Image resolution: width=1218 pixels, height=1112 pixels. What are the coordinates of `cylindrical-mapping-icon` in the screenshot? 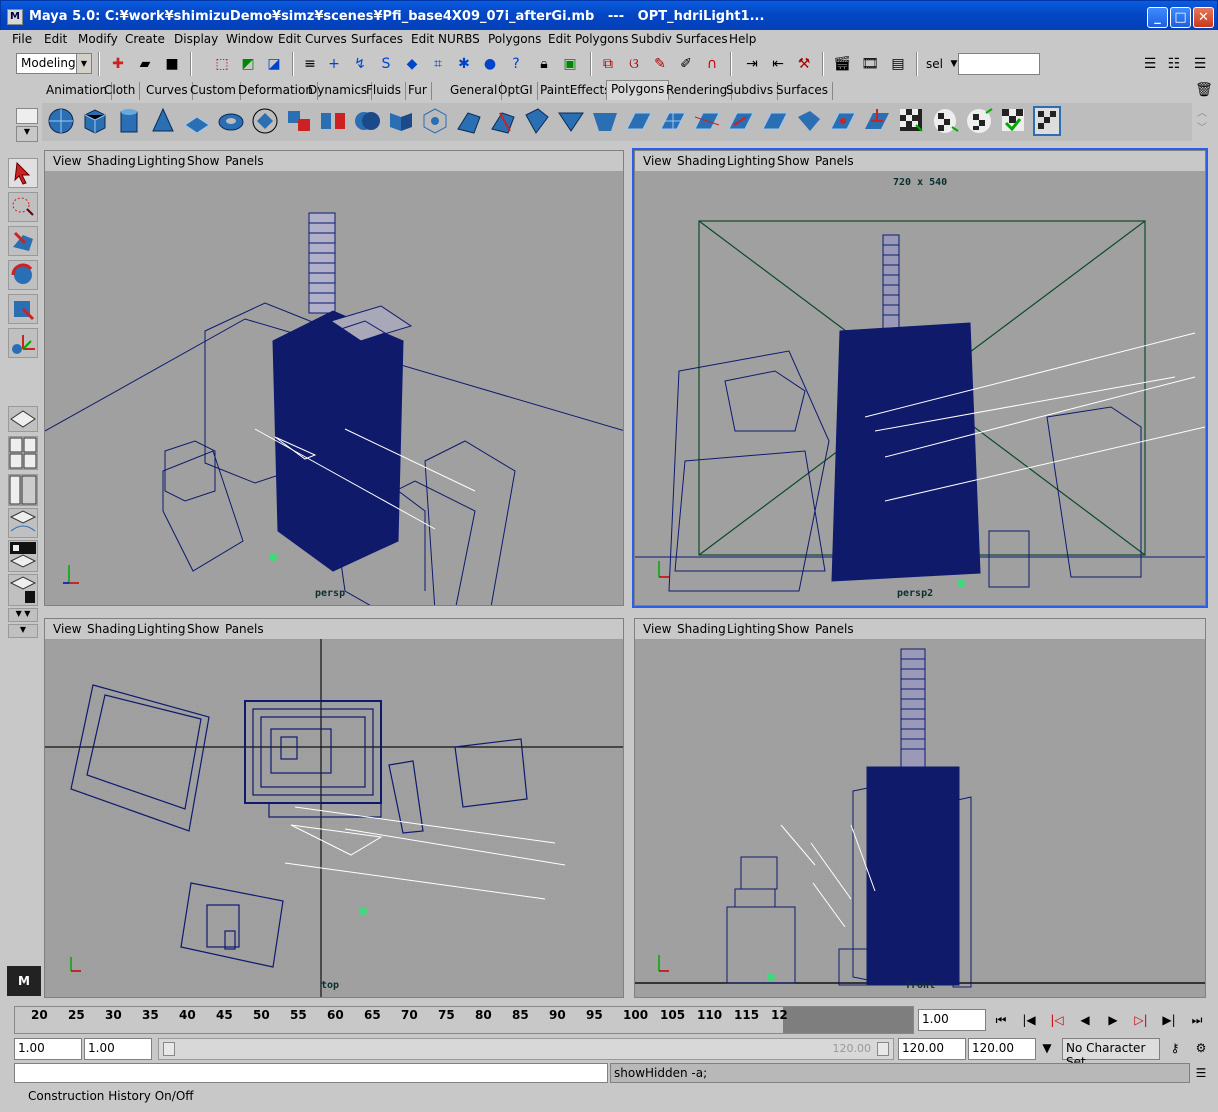 It's located at (945, 121).